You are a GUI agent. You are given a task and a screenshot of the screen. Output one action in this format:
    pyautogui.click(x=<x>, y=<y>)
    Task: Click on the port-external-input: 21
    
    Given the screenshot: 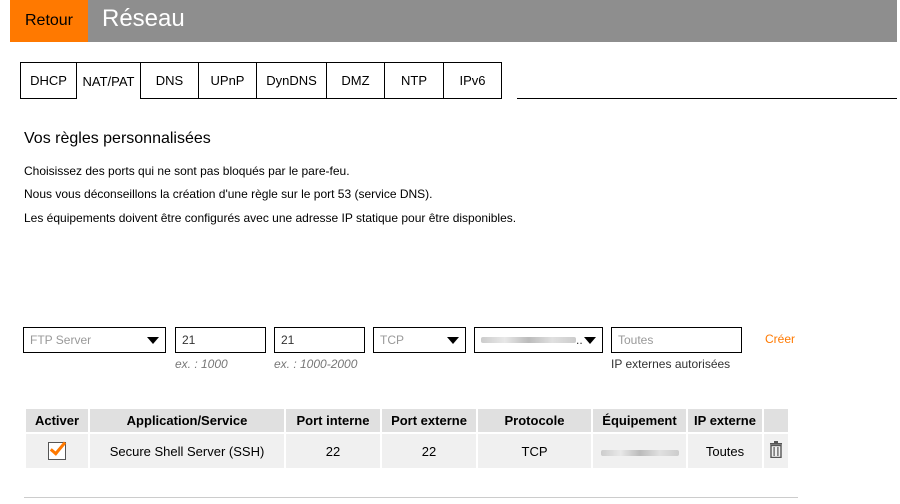 What is the action you would take?
    pyautogui.click(x=319, y=340)
    